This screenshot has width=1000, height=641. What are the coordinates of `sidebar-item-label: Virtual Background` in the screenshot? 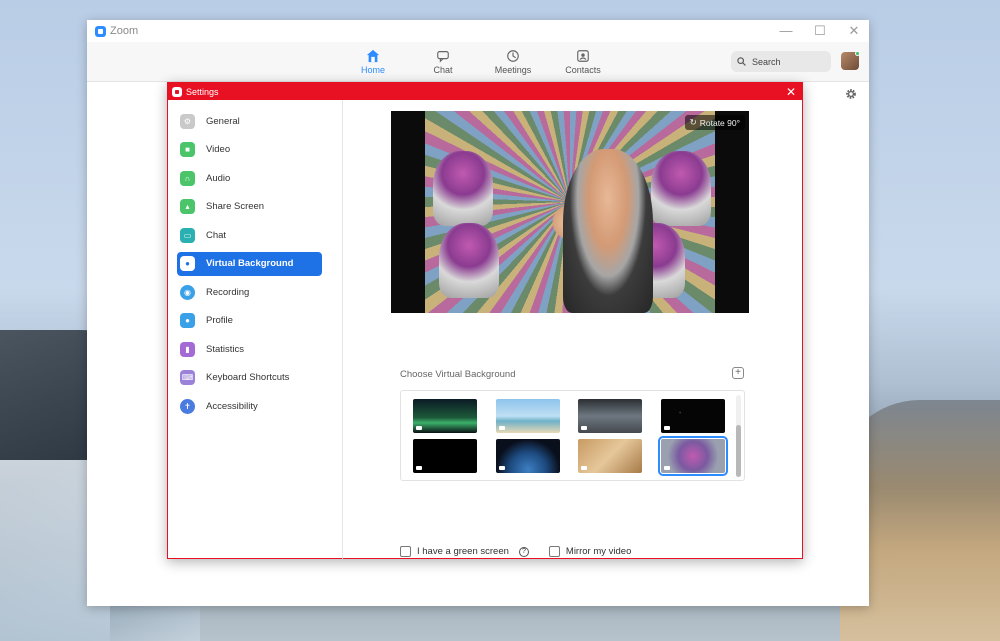 It's located at (250, 263).